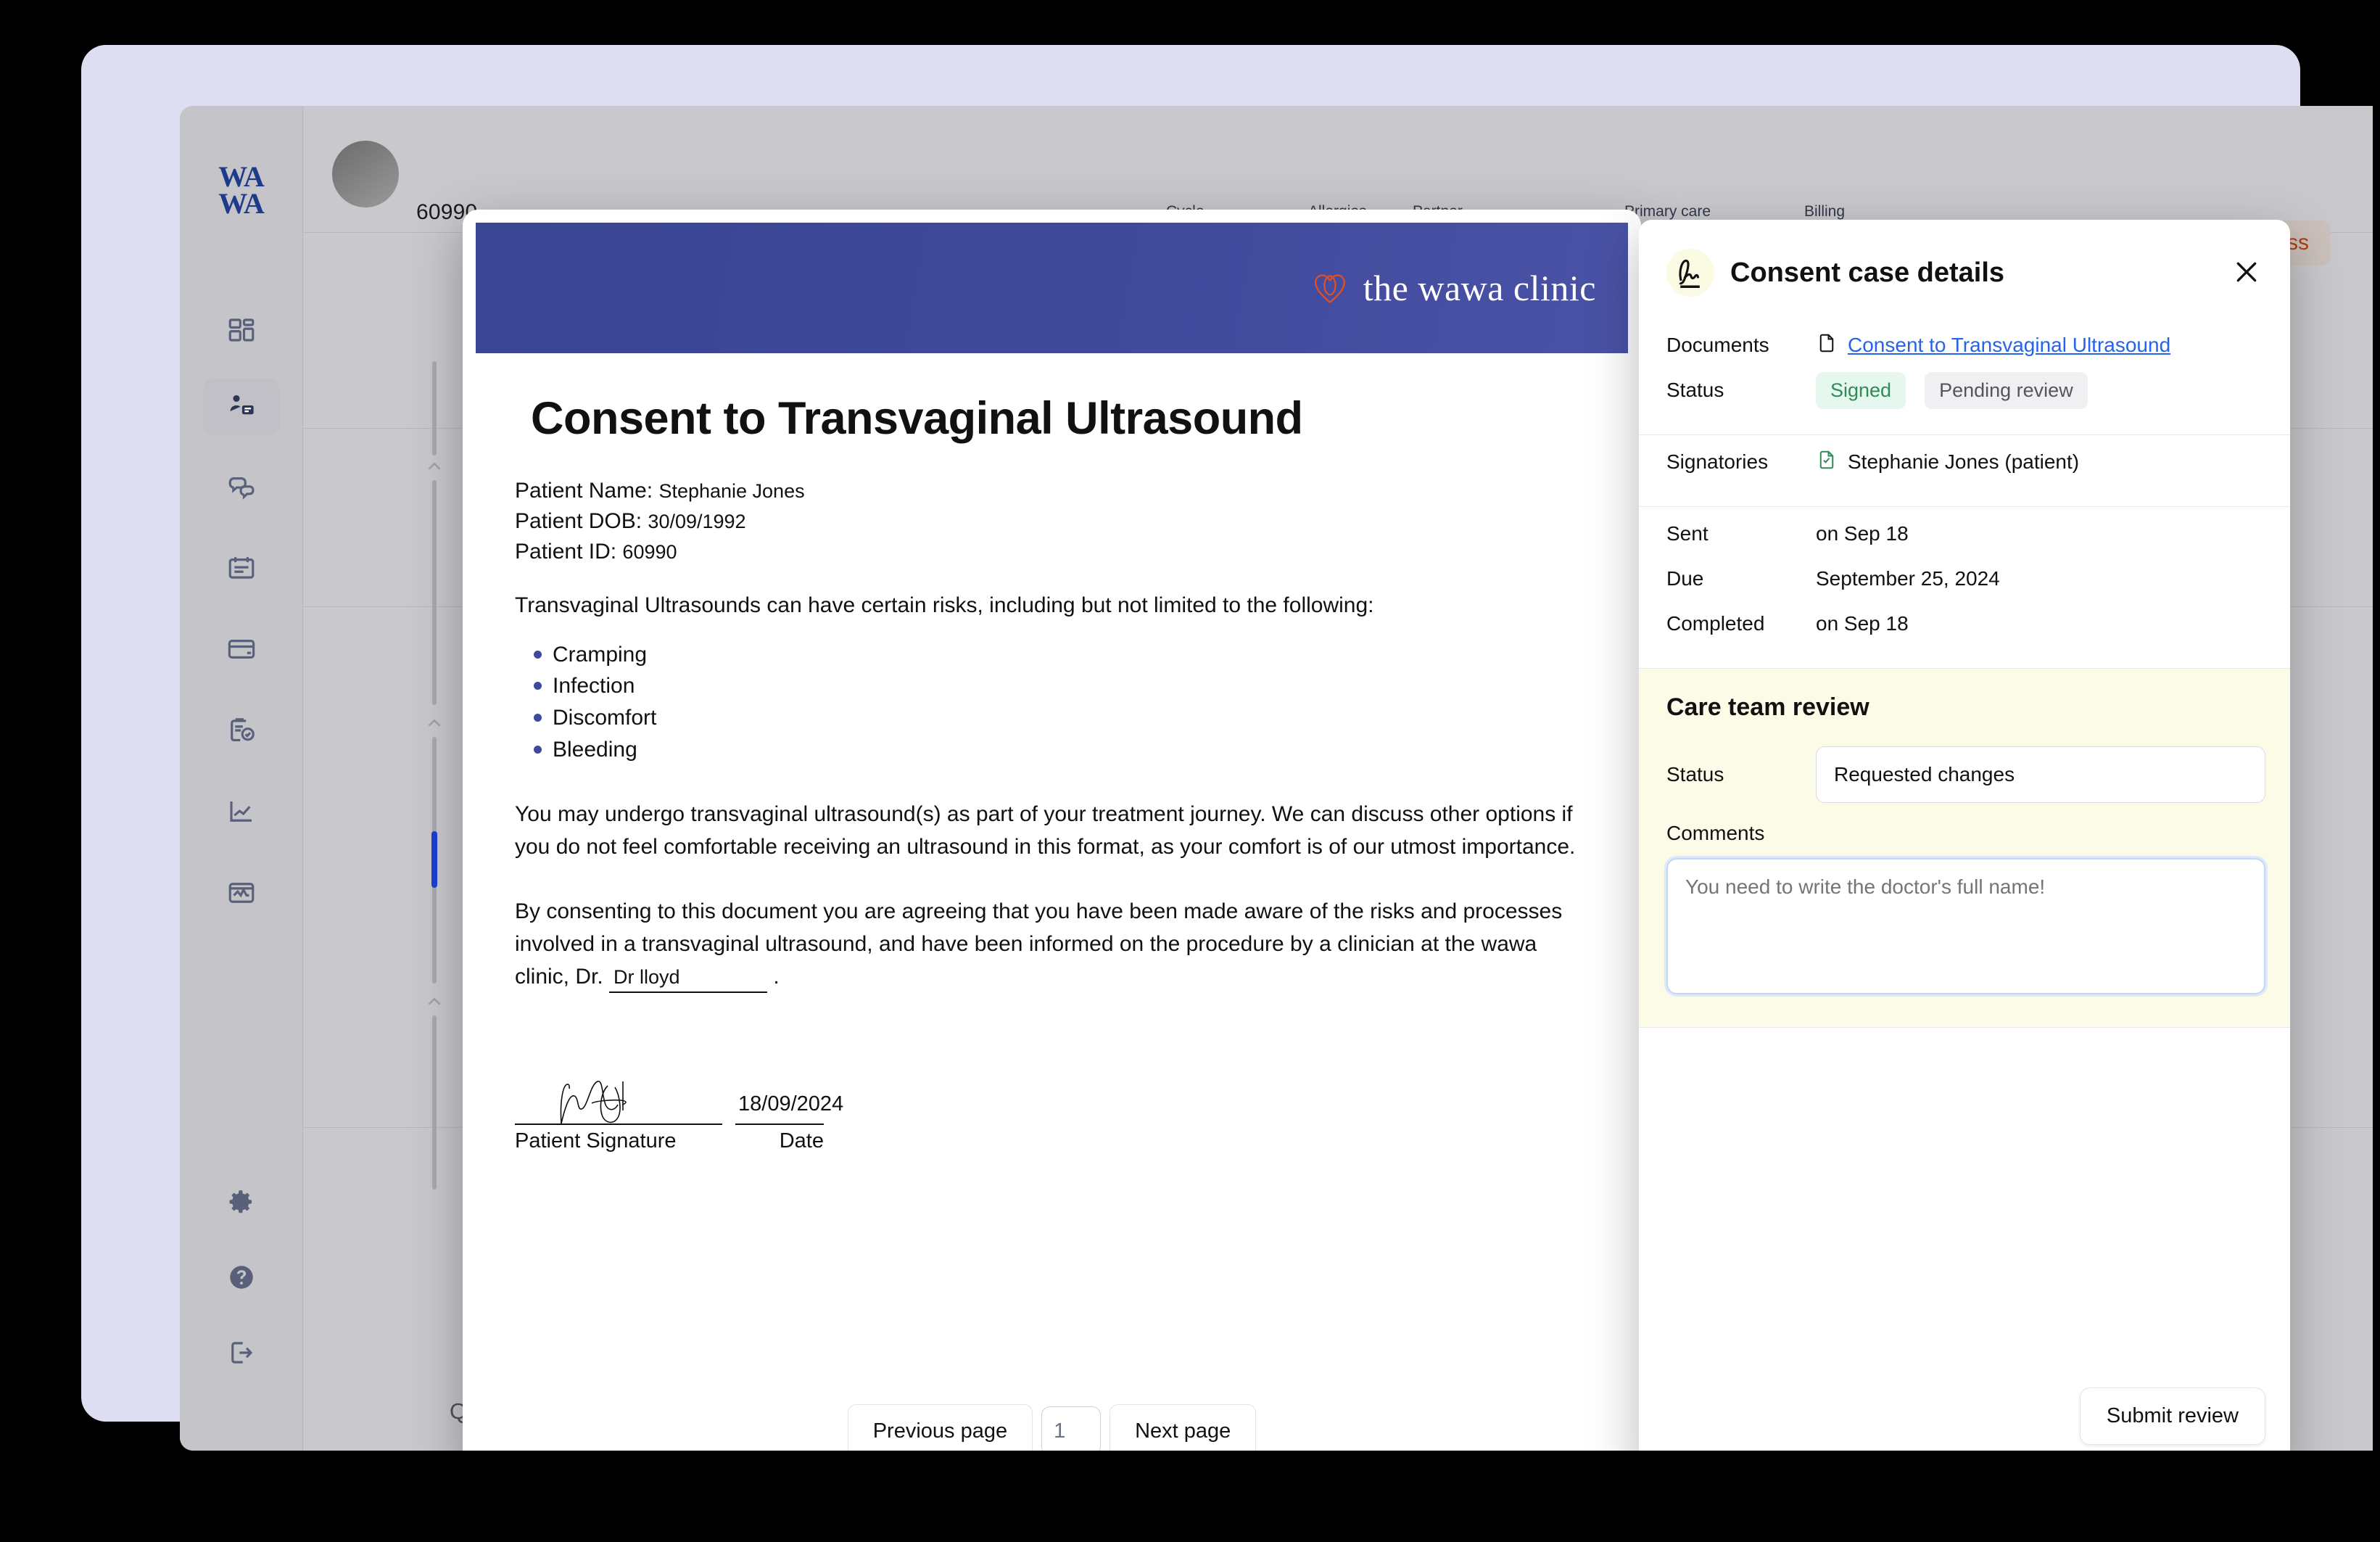 The image size is (2380, 1542). What do you see at coordinates (1052, 521) in the screenshot?
I see `field-patient-dob: Patient DOB: 30/09/1992` at bounding box center [1052, 521].